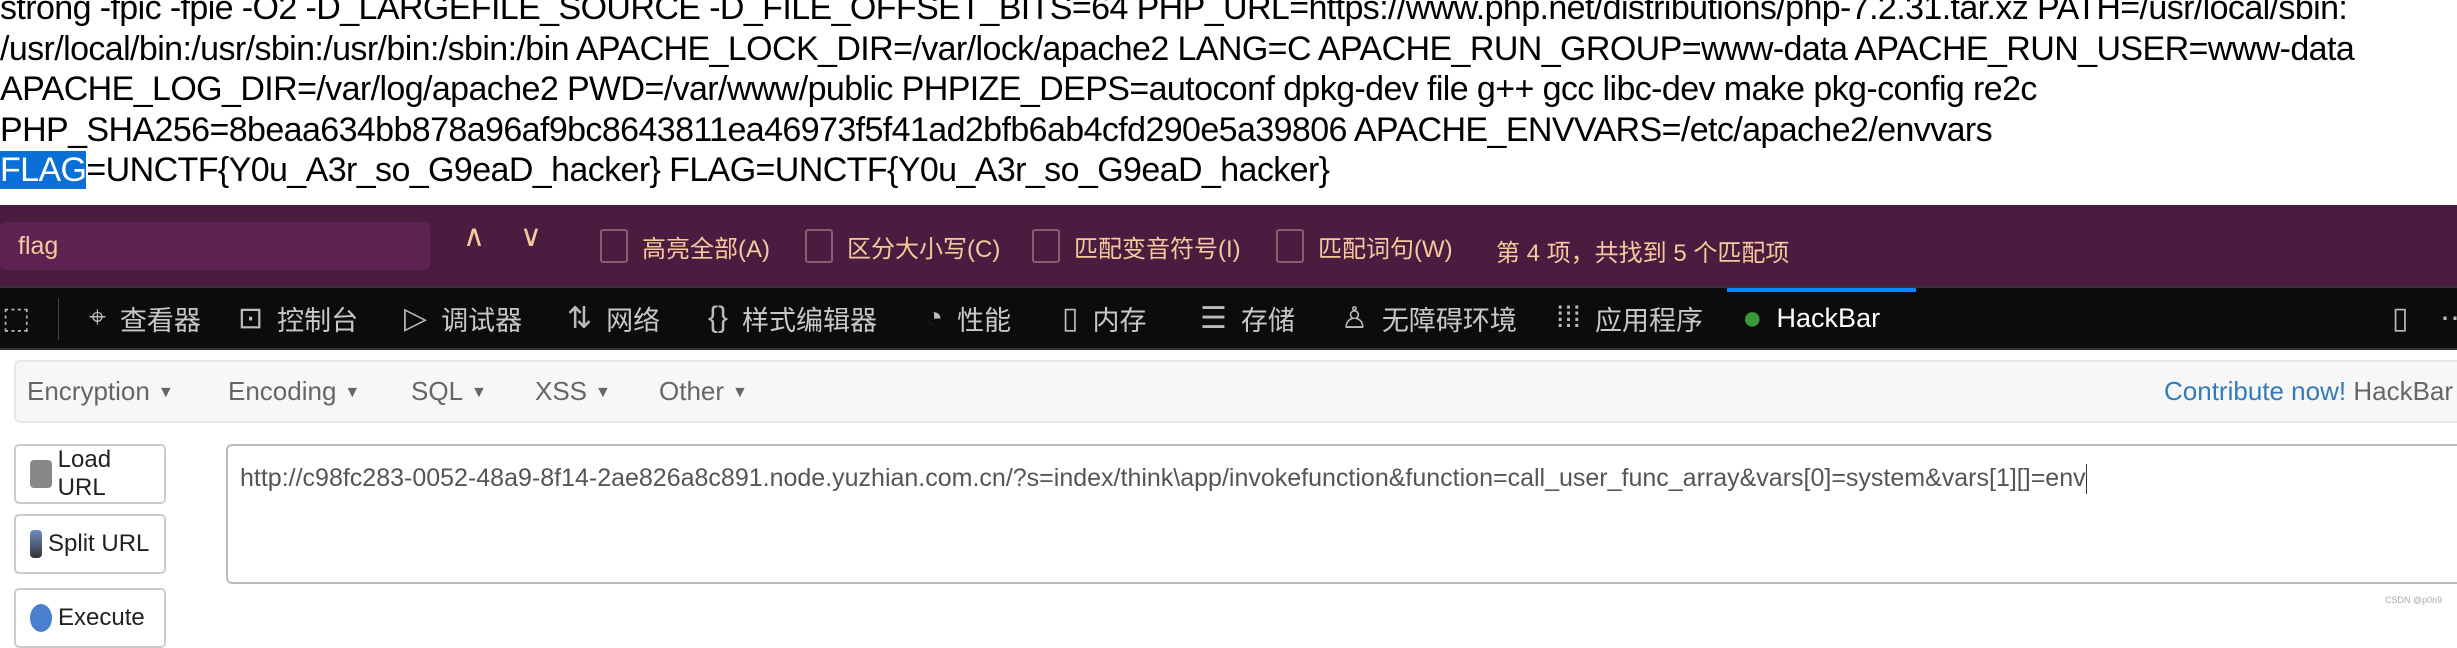 The image size is (2457, 648). Describe the element at coordinates (1070, 318) in the screenshot. I see `memory-icon: ▯` at that location.